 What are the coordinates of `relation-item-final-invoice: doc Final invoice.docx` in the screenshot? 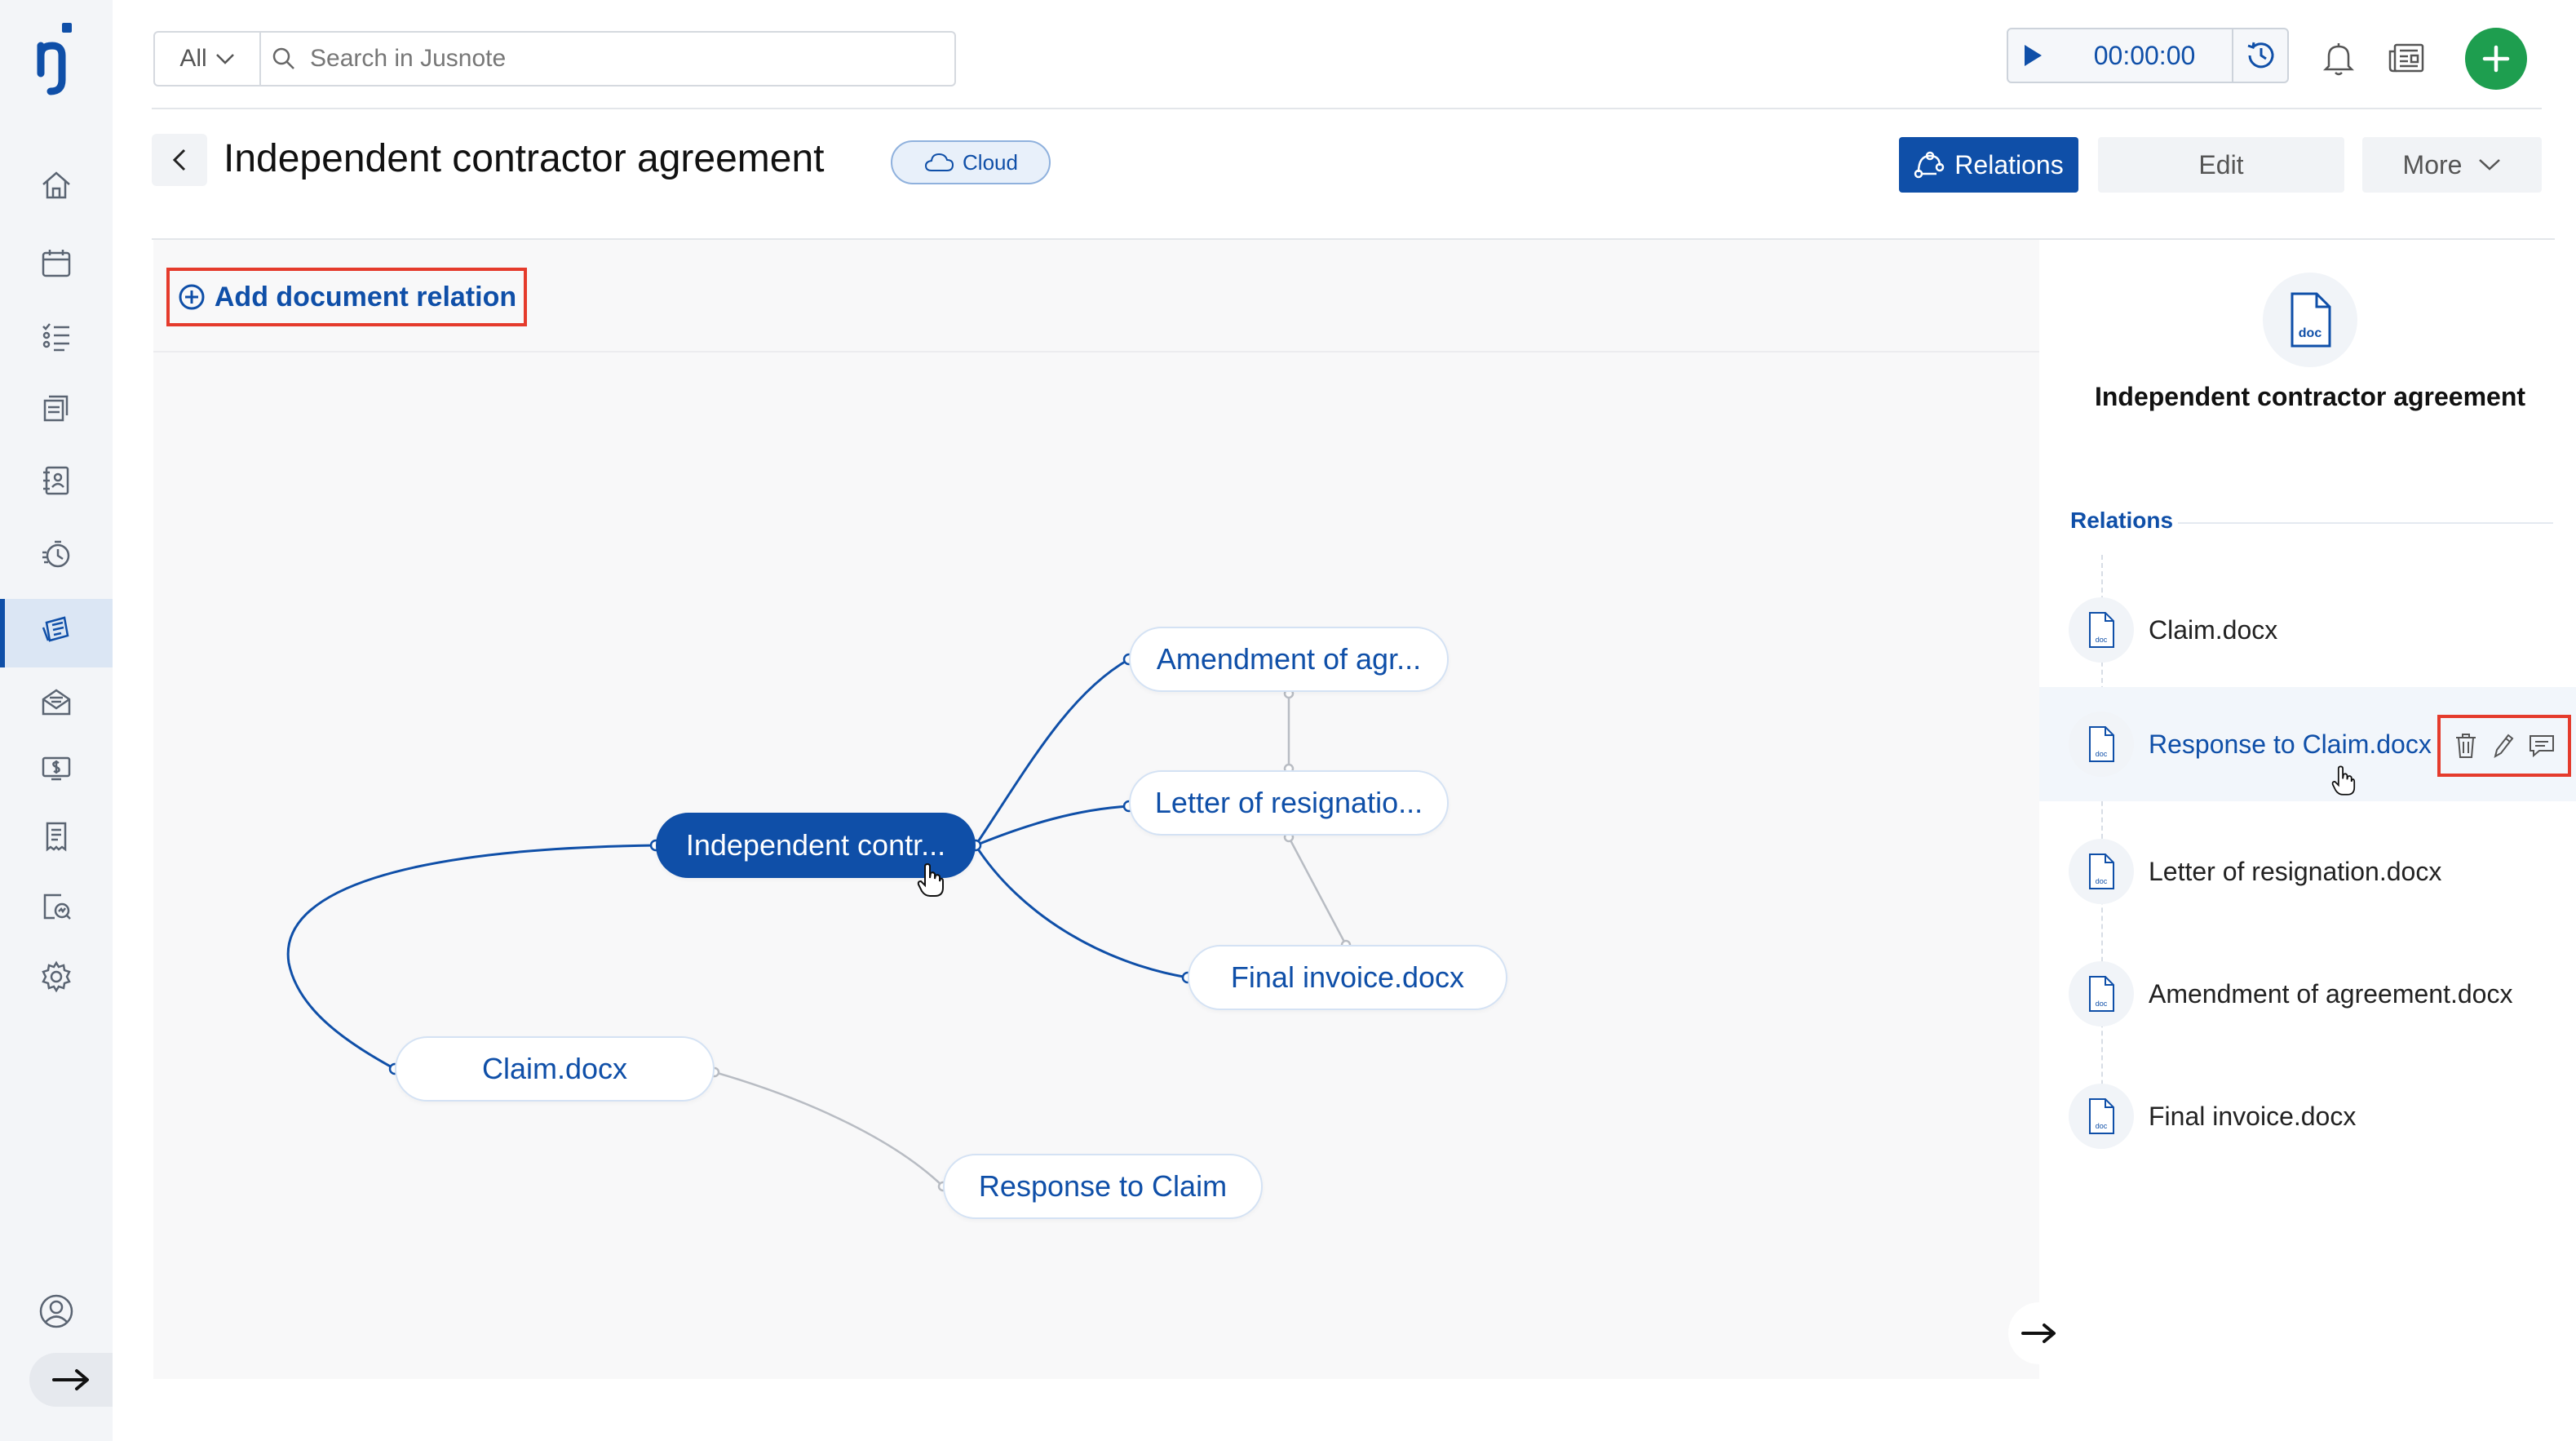 It's located at (2307, 1116).